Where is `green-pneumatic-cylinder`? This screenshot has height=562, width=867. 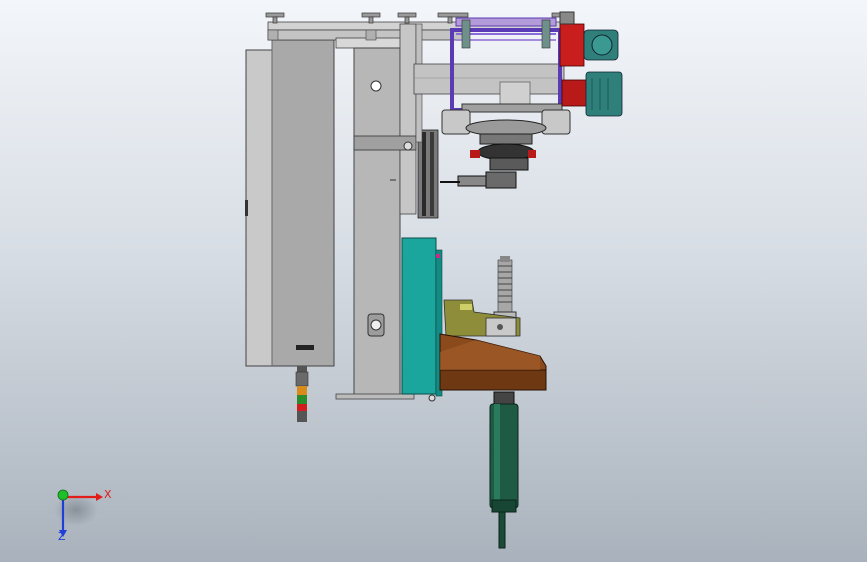 green-pneumatic-cylinder is located at coordinates (504, 470).